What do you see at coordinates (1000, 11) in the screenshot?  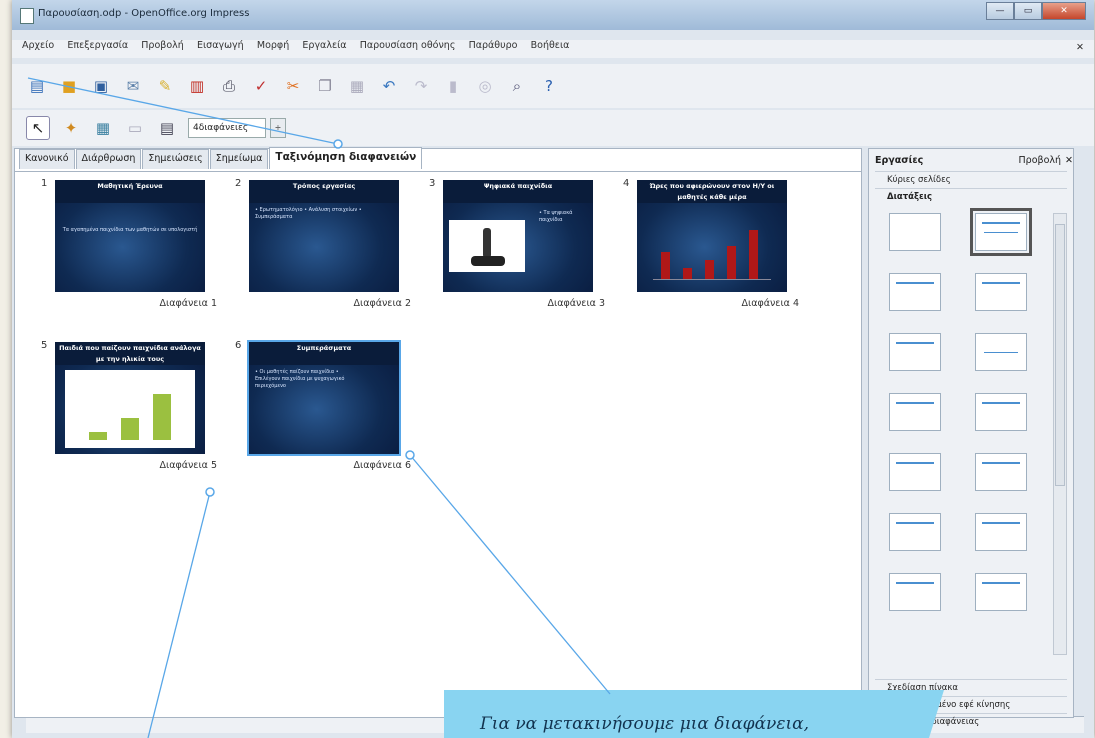 I see `minimize-button: —` at bounding box center [1000, 11].